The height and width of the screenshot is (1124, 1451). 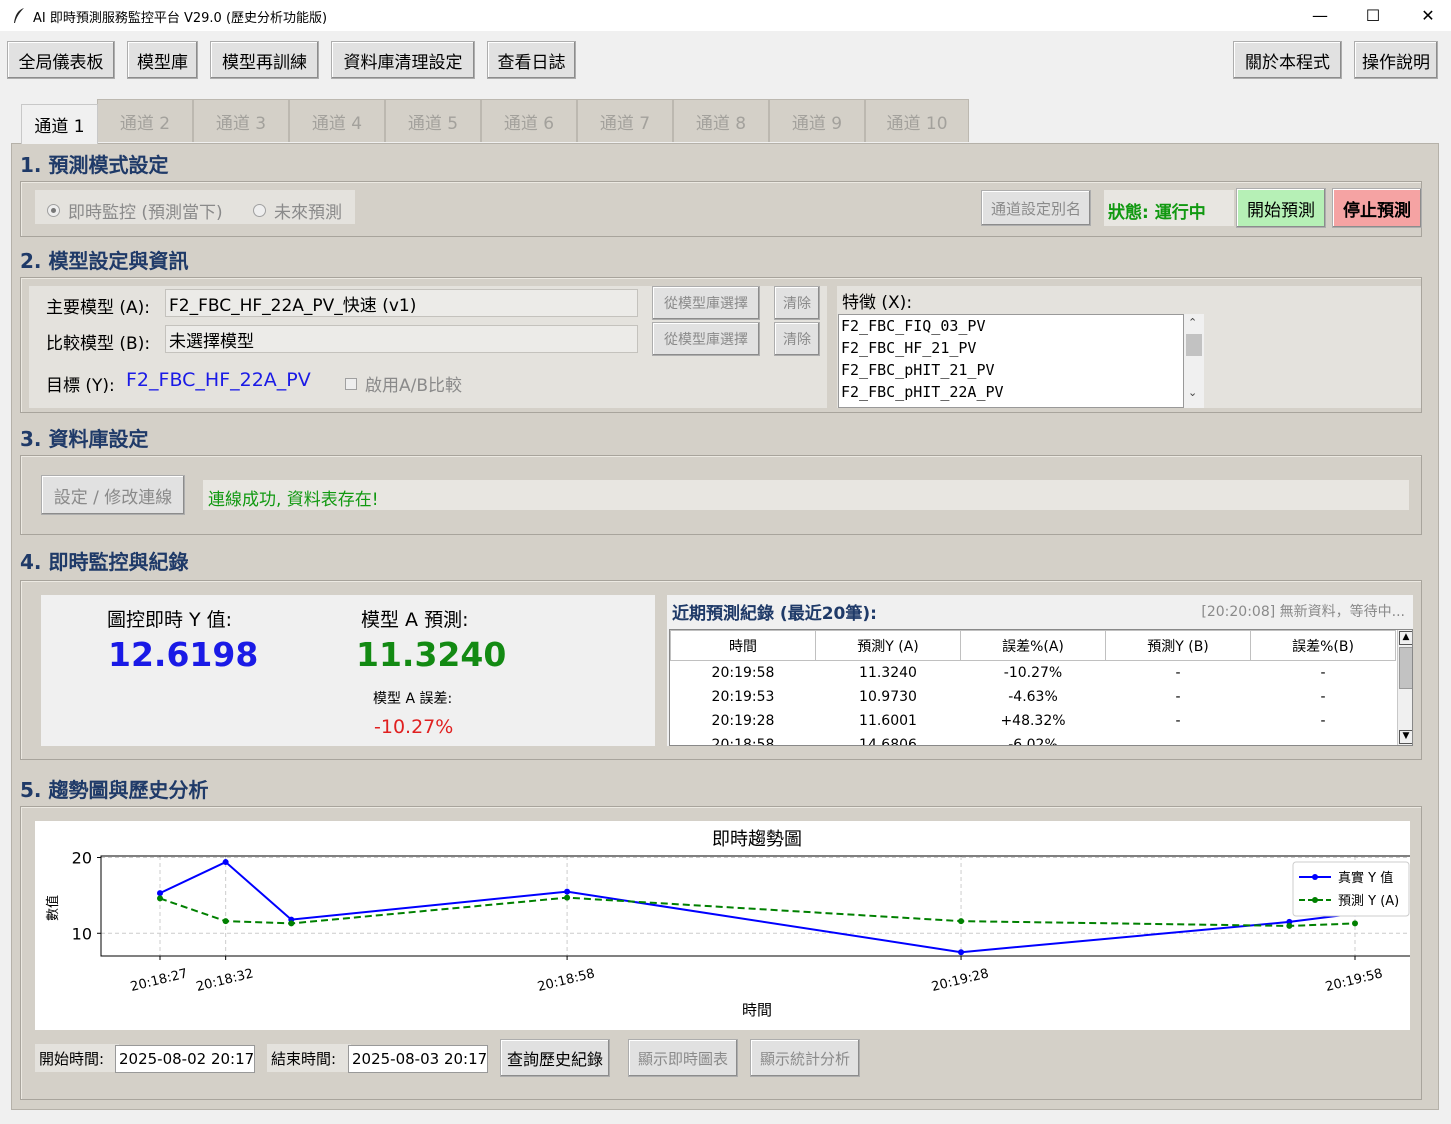 What do you see at coordinates (1287, 60) in the screenshot?
I see `about-button: 關於本程式` at bounding box center [1287, 60].